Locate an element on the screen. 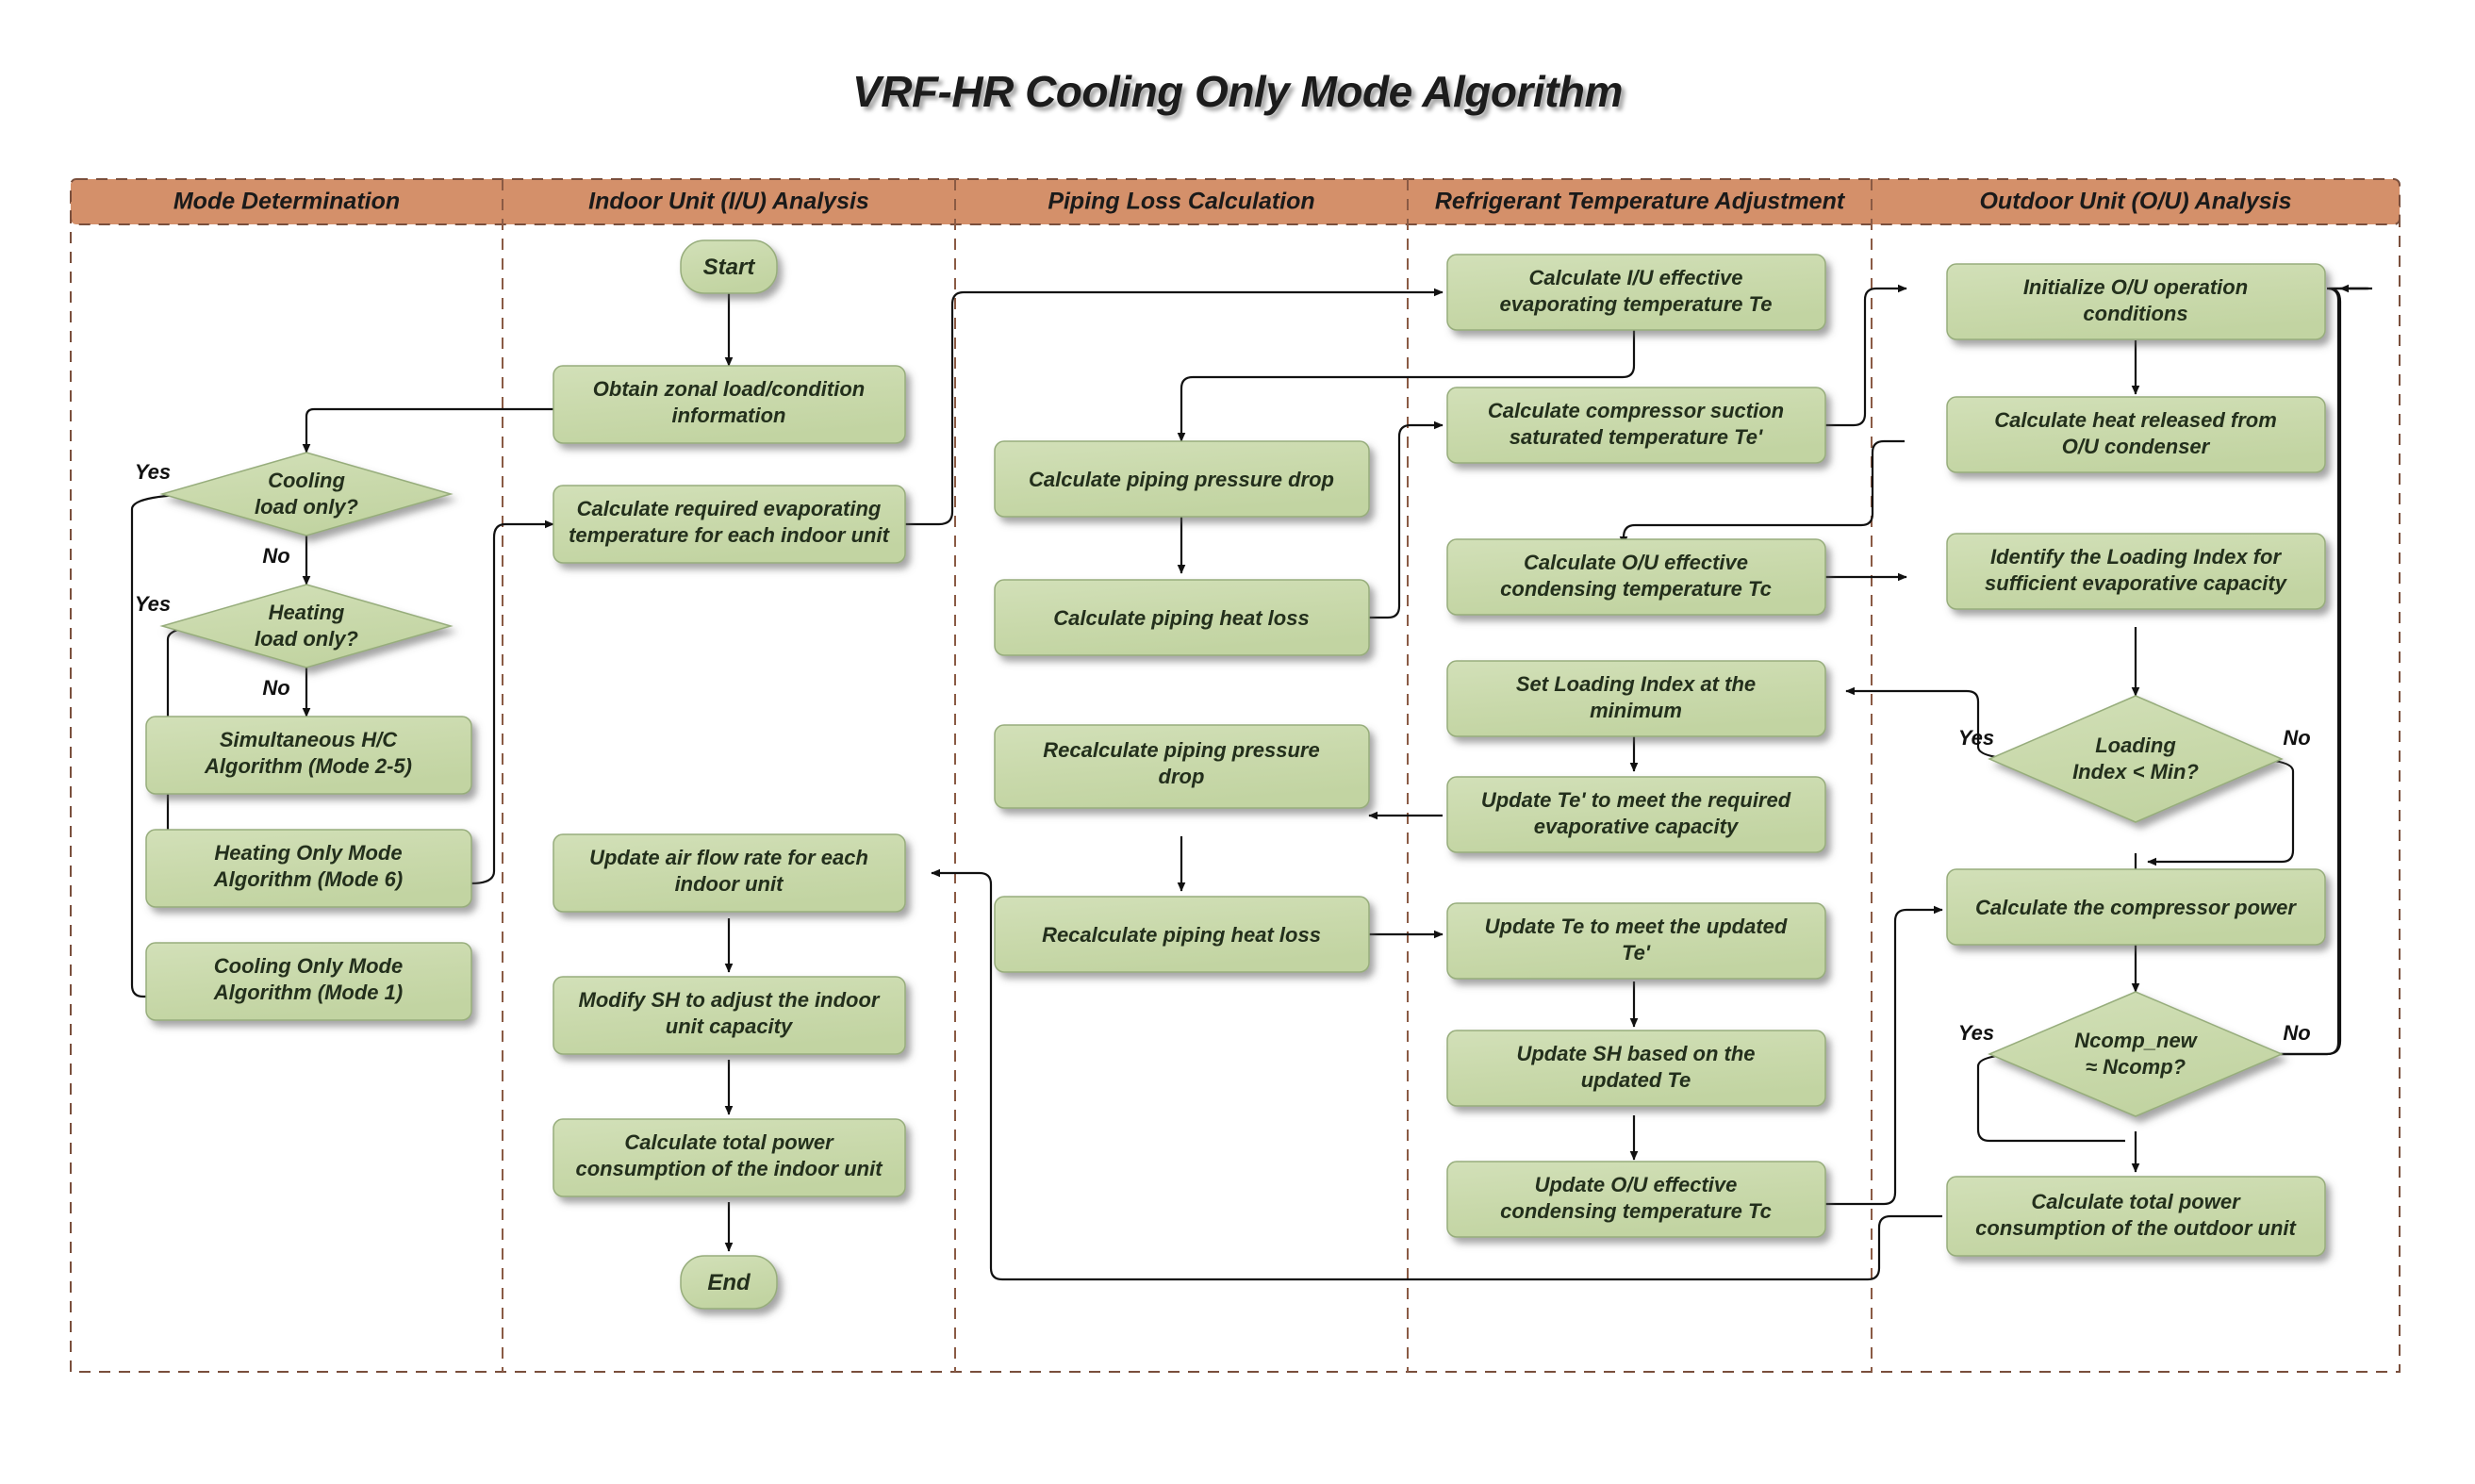 This screenshot has width=2475, height=1484. node-heating-only-mode: Heating Only Mode Algorithm (Mode 6) is located at coordinates (308, 868).